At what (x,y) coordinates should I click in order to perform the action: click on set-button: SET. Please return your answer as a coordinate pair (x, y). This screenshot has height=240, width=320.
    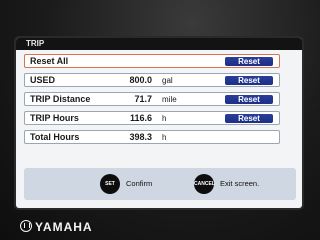
    Looking at the image, I should click on (110, 184).